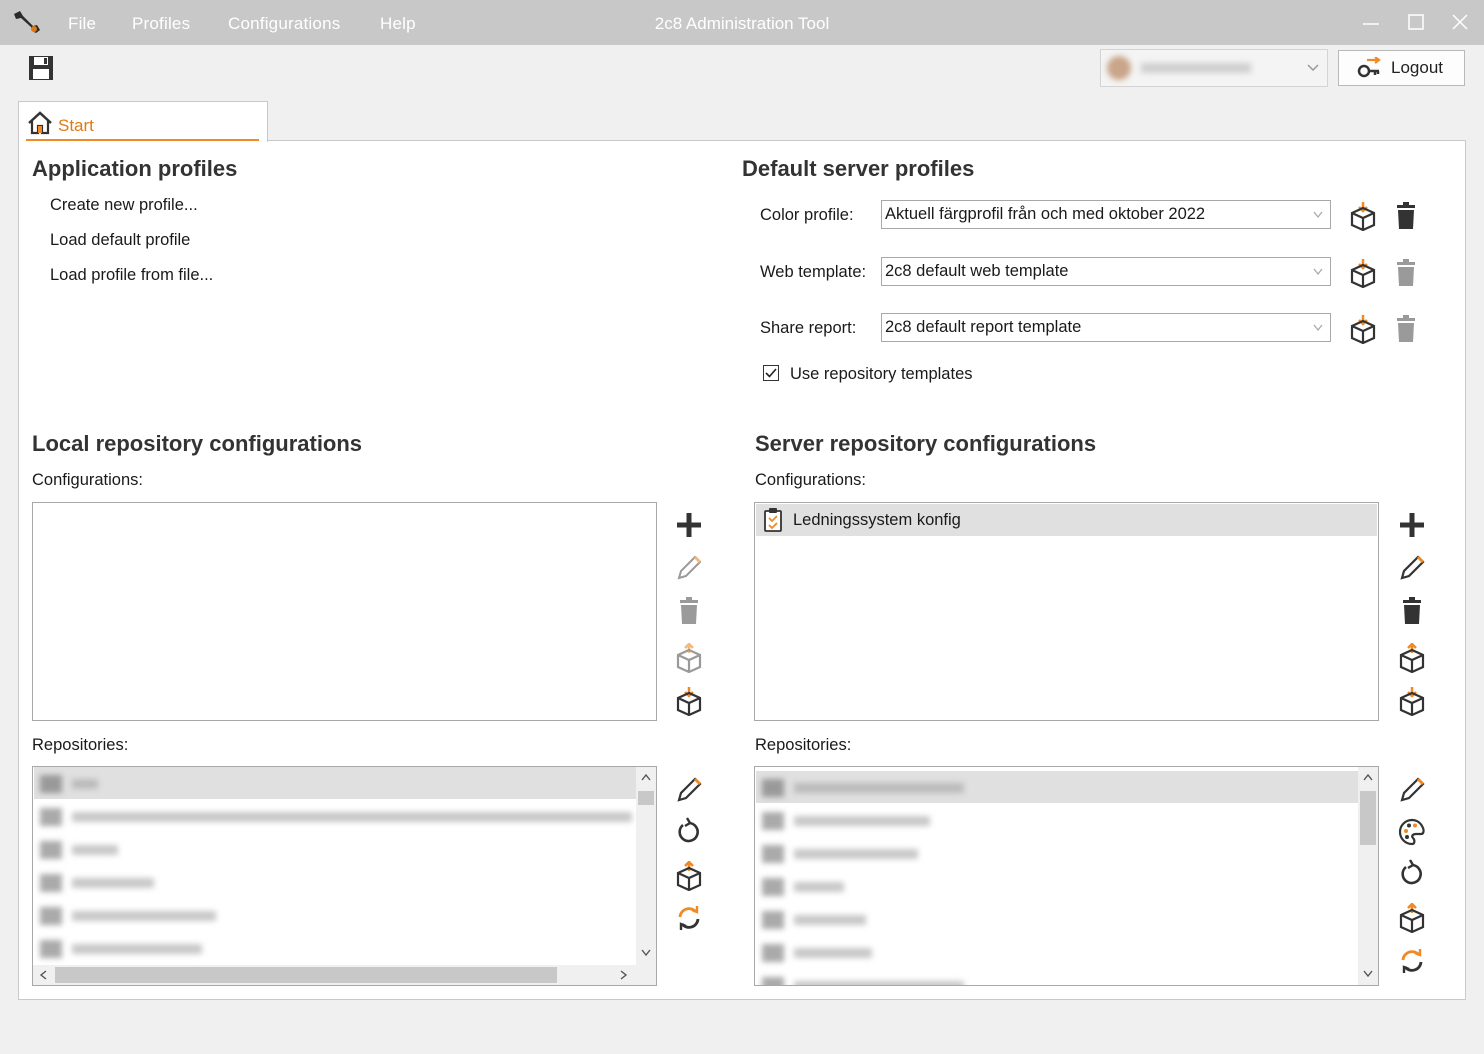  What do you see at coordinates (983, 327) in the screenshot?
I see `share-report-value: 2c8 default report template` at bounding box center [983, 327].